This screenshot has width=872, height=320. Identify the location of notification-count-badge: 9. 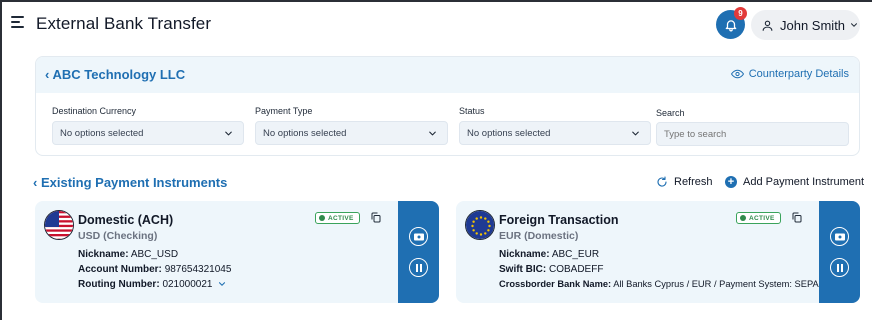
(740, 13).